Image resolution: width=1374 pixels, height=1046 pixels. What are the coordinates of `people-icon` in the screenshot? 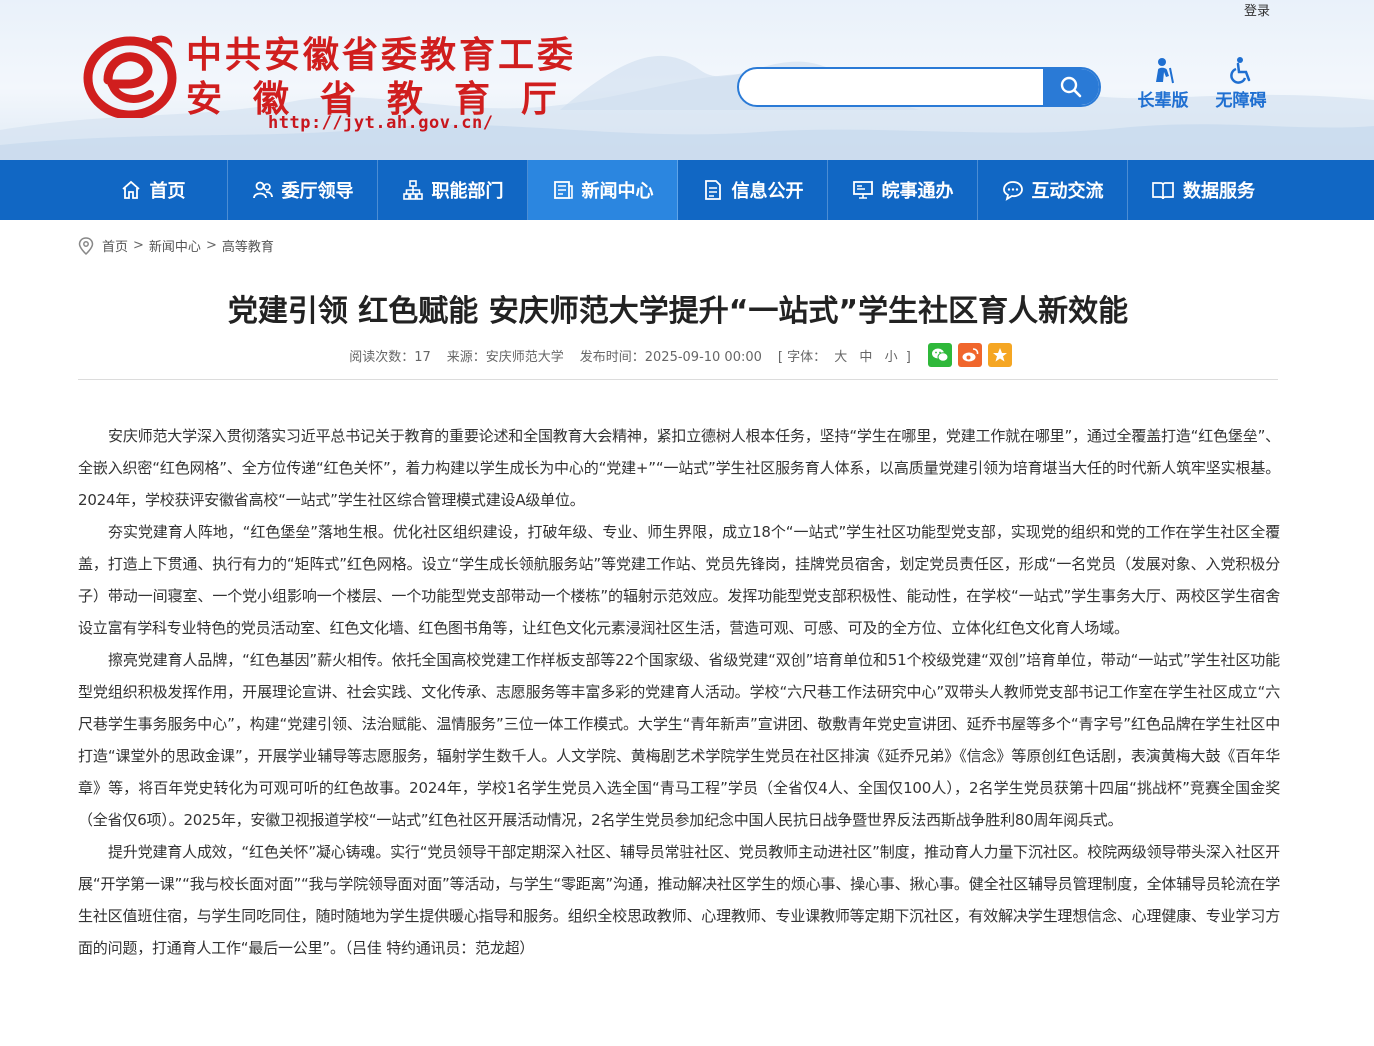 It's located at (262, 190).